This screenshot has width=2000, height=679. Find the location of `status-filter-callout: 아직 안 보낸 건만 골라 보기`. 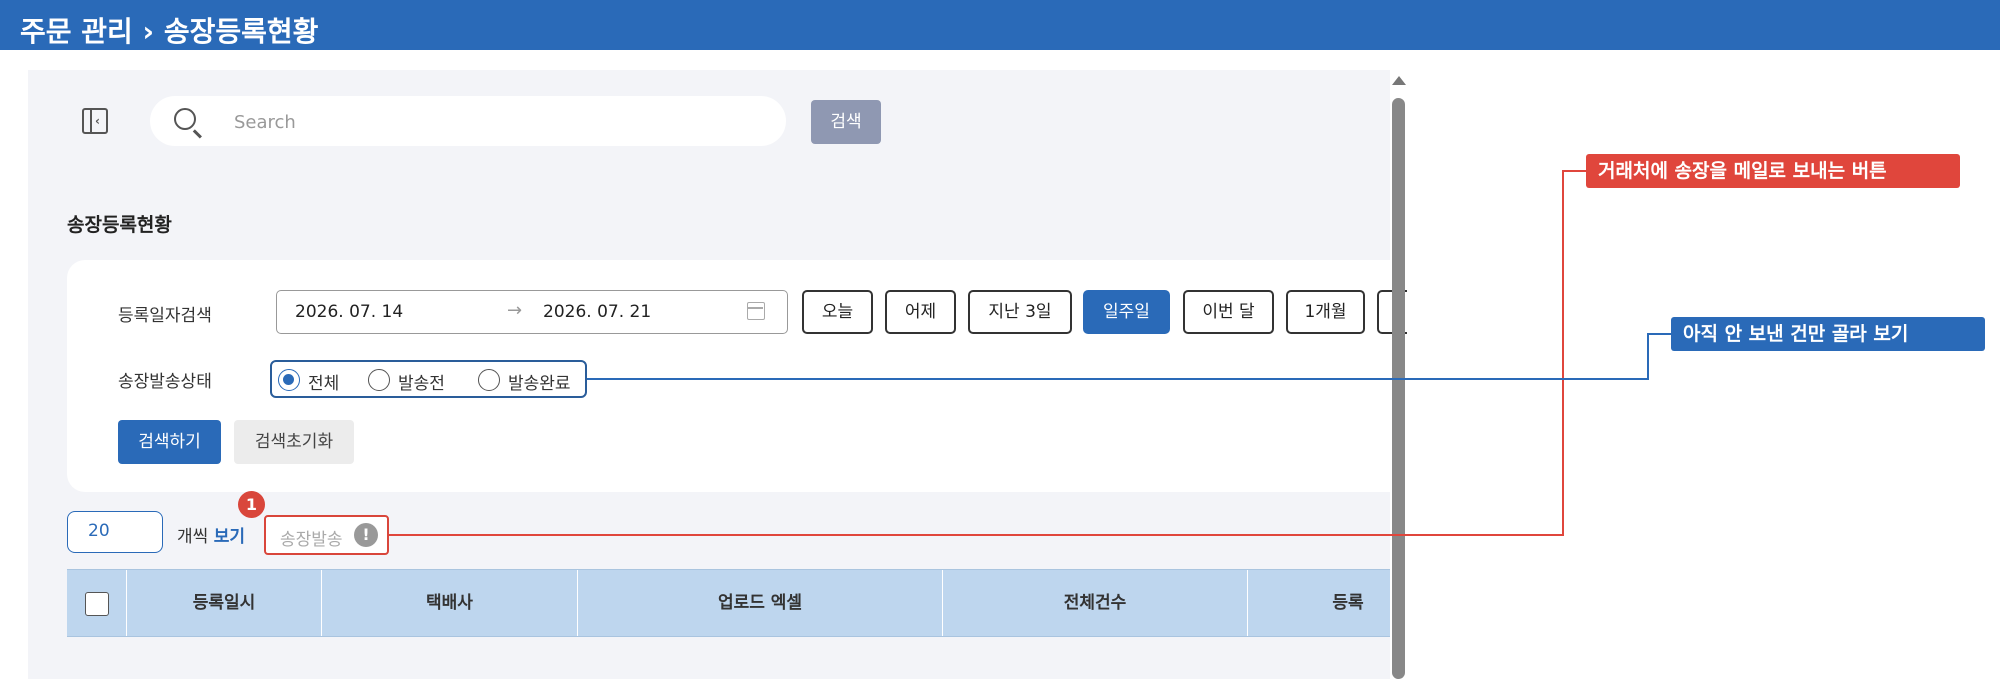

status-filter-callout: 아직 안 보낸 건만 골라 보기 is located at coordinates (1828, 334).